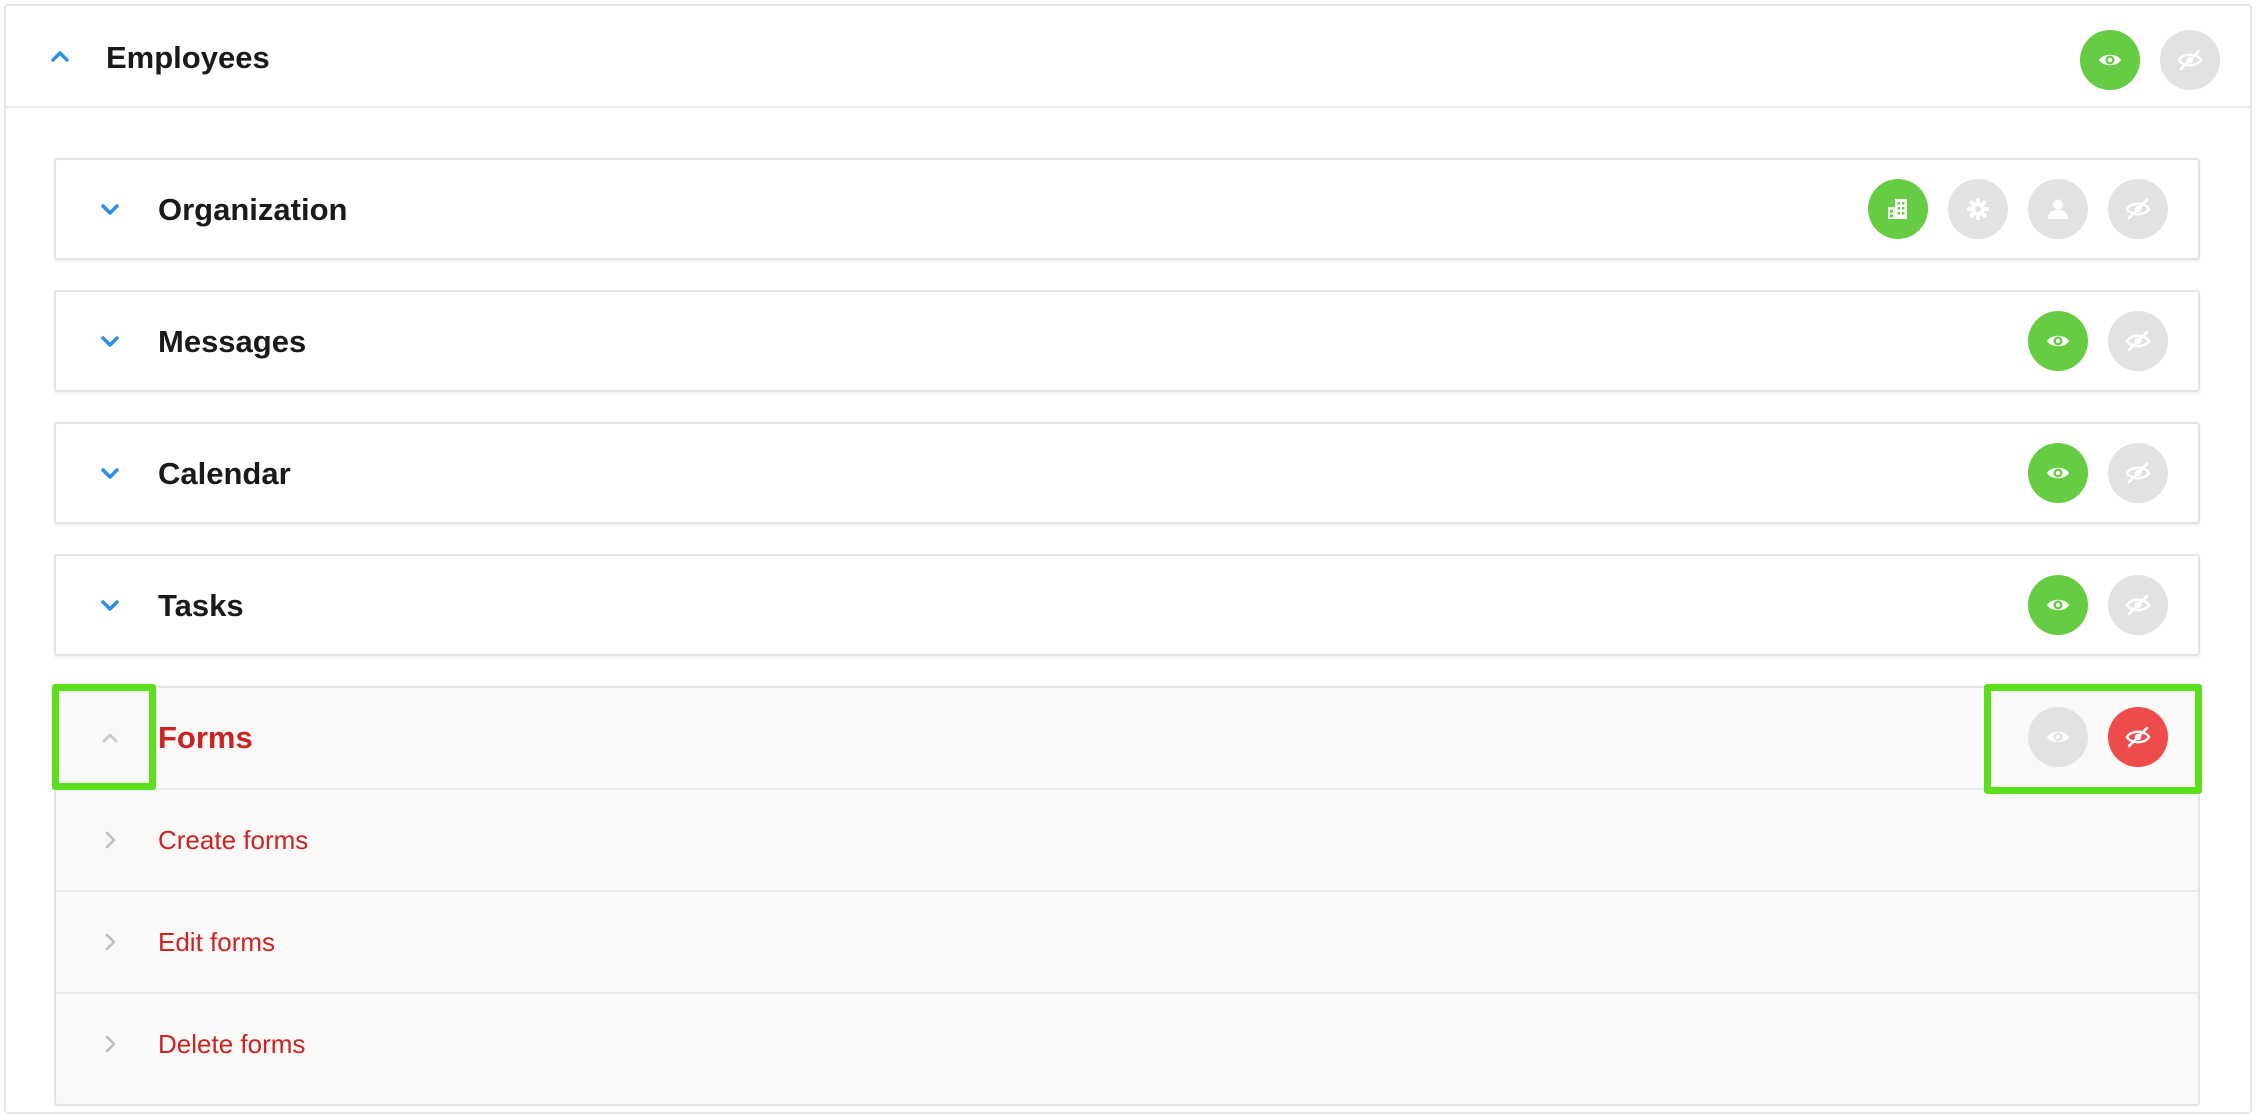 The height and width of the screenshot is (1114, 2258). I want to click on organization-deny-button, so click(2138, 209).